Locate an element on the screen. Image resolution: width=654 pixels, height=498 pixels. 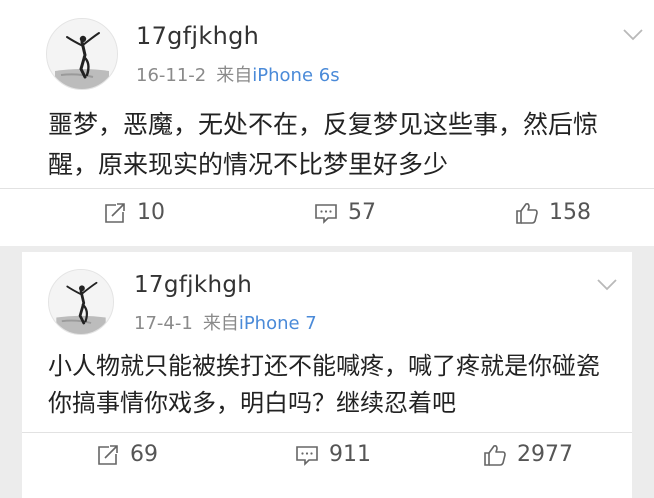
post-text-line: 噩梦，恶魔，无处不在，反复梦见这些事，然后惊 is located at coordinates (323, 124).